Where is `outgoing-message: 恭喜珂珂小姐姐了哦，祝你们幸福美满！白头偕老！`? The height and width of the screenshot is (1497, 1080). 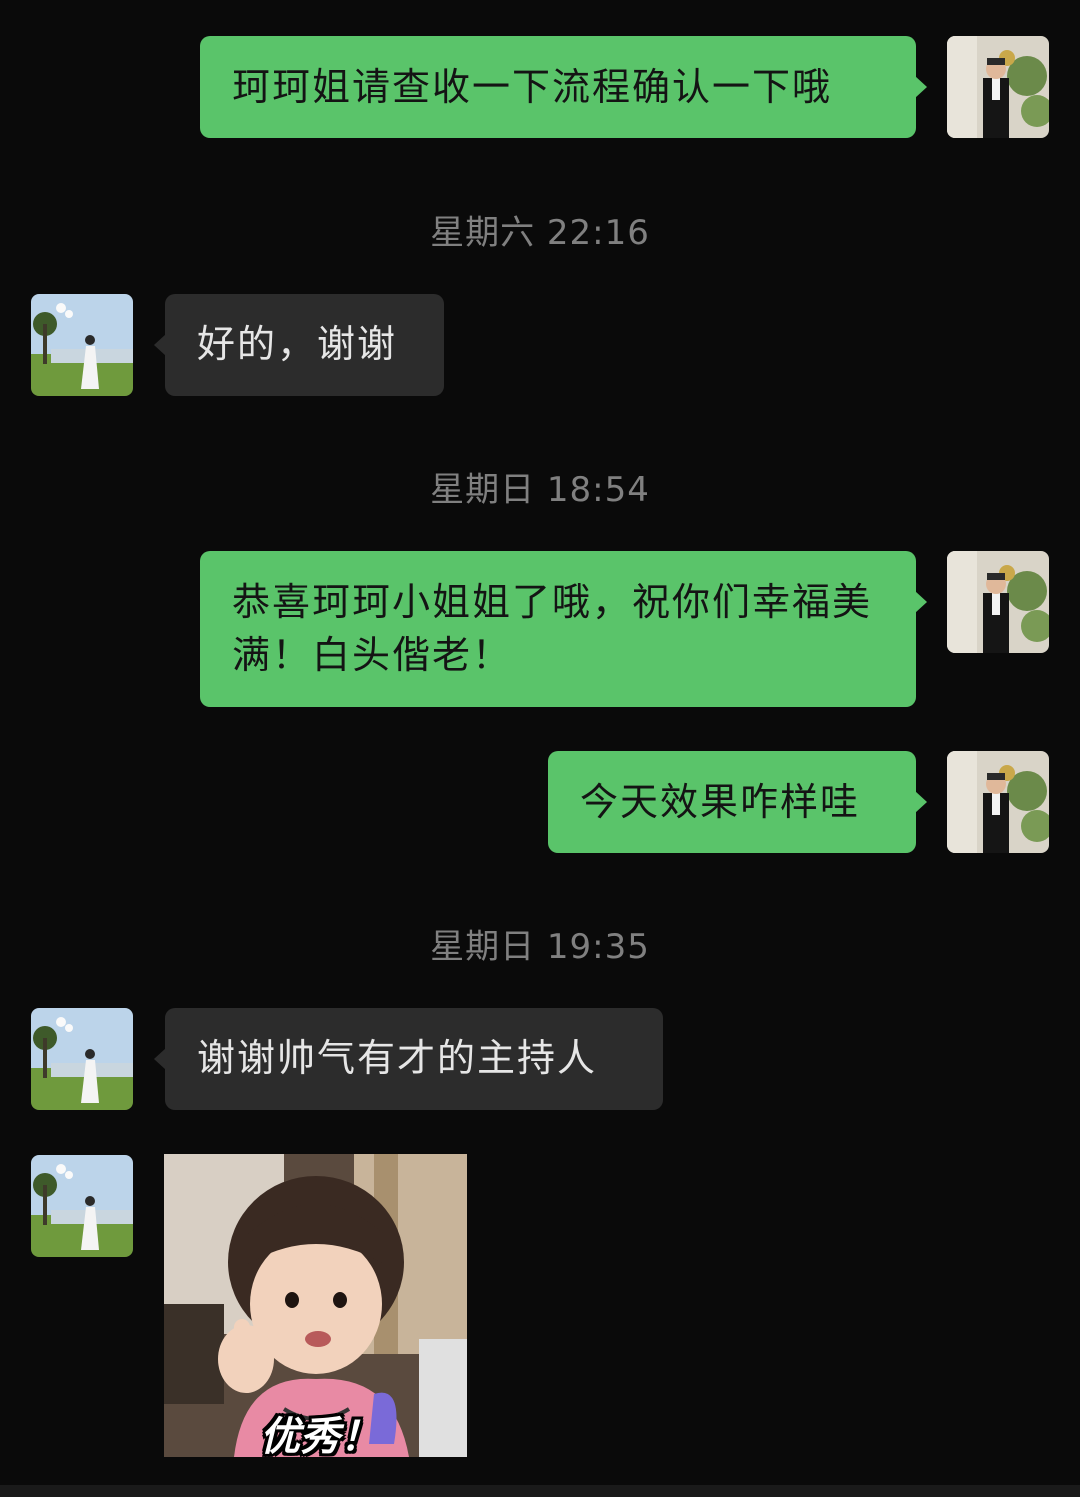
outgoing-message: 恭喜珂珂小姐姐了哦，祝你们幸福美满！白头偕老！ is located at coordinates (563, 629).